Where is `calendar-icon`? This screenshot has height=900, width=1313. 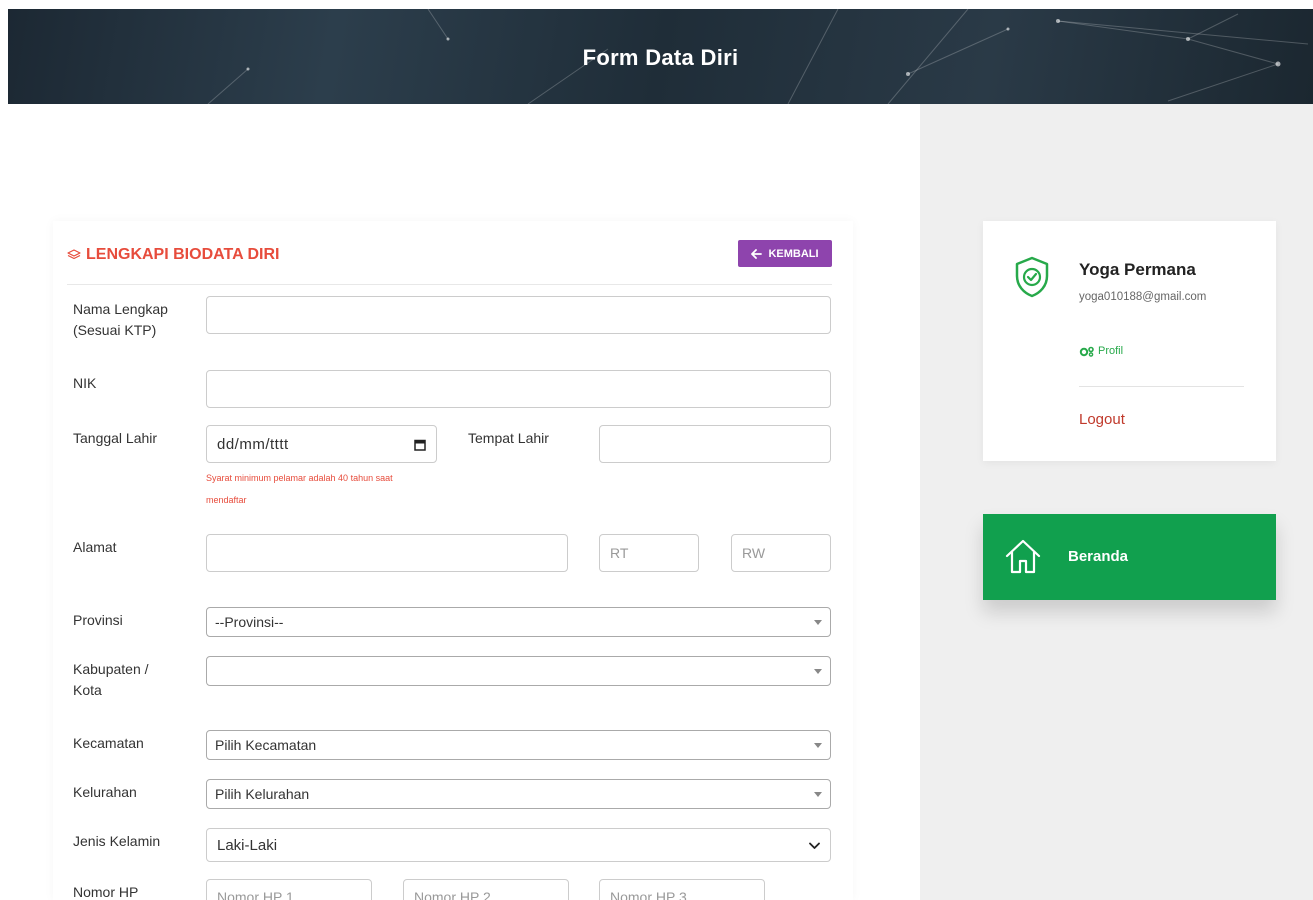
calendar-icon is located at coordinates (420, 445).